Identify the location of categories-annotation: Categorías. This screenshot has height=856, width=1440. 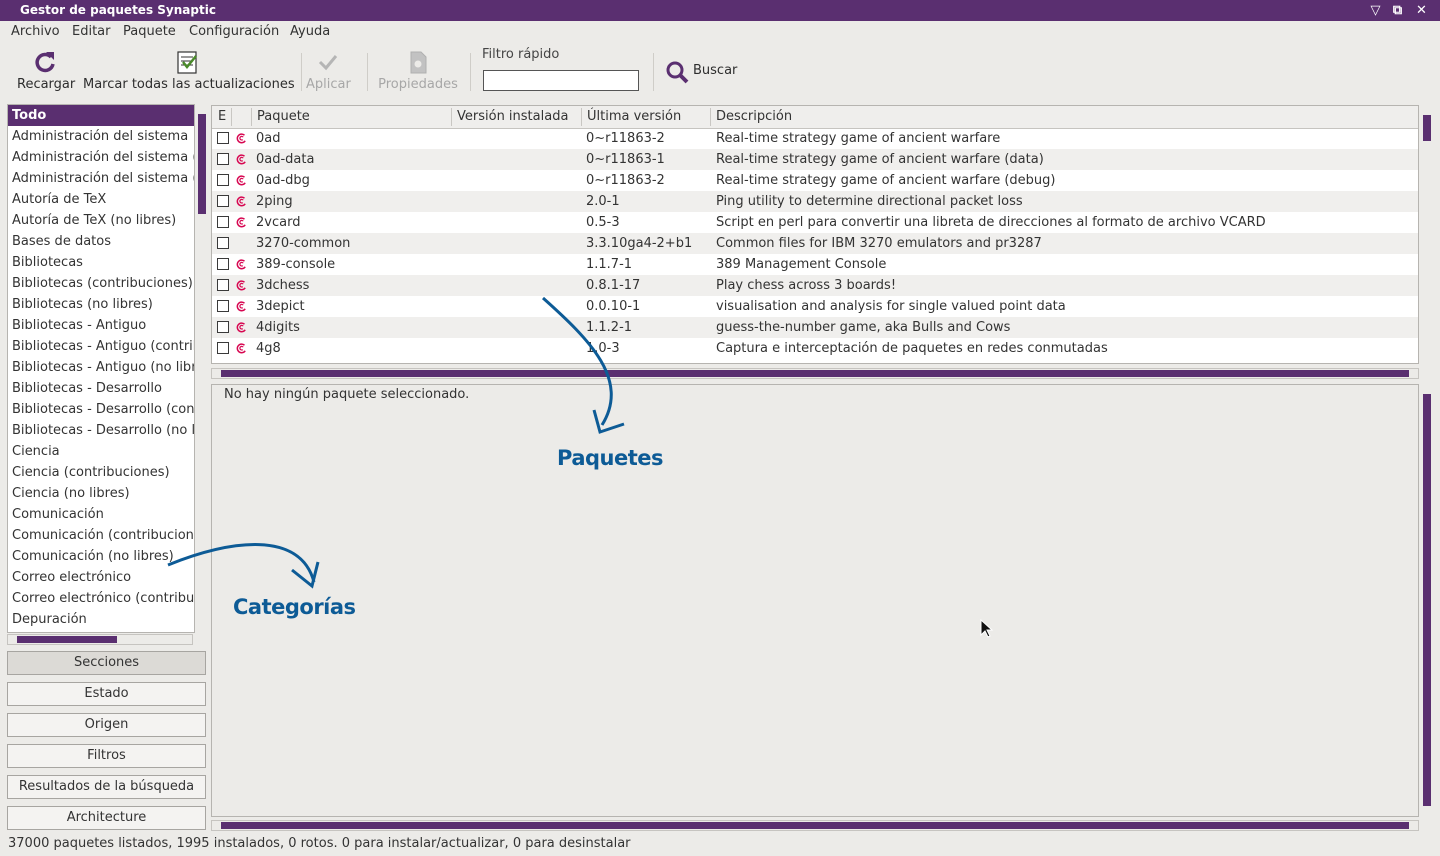
(294, 607).